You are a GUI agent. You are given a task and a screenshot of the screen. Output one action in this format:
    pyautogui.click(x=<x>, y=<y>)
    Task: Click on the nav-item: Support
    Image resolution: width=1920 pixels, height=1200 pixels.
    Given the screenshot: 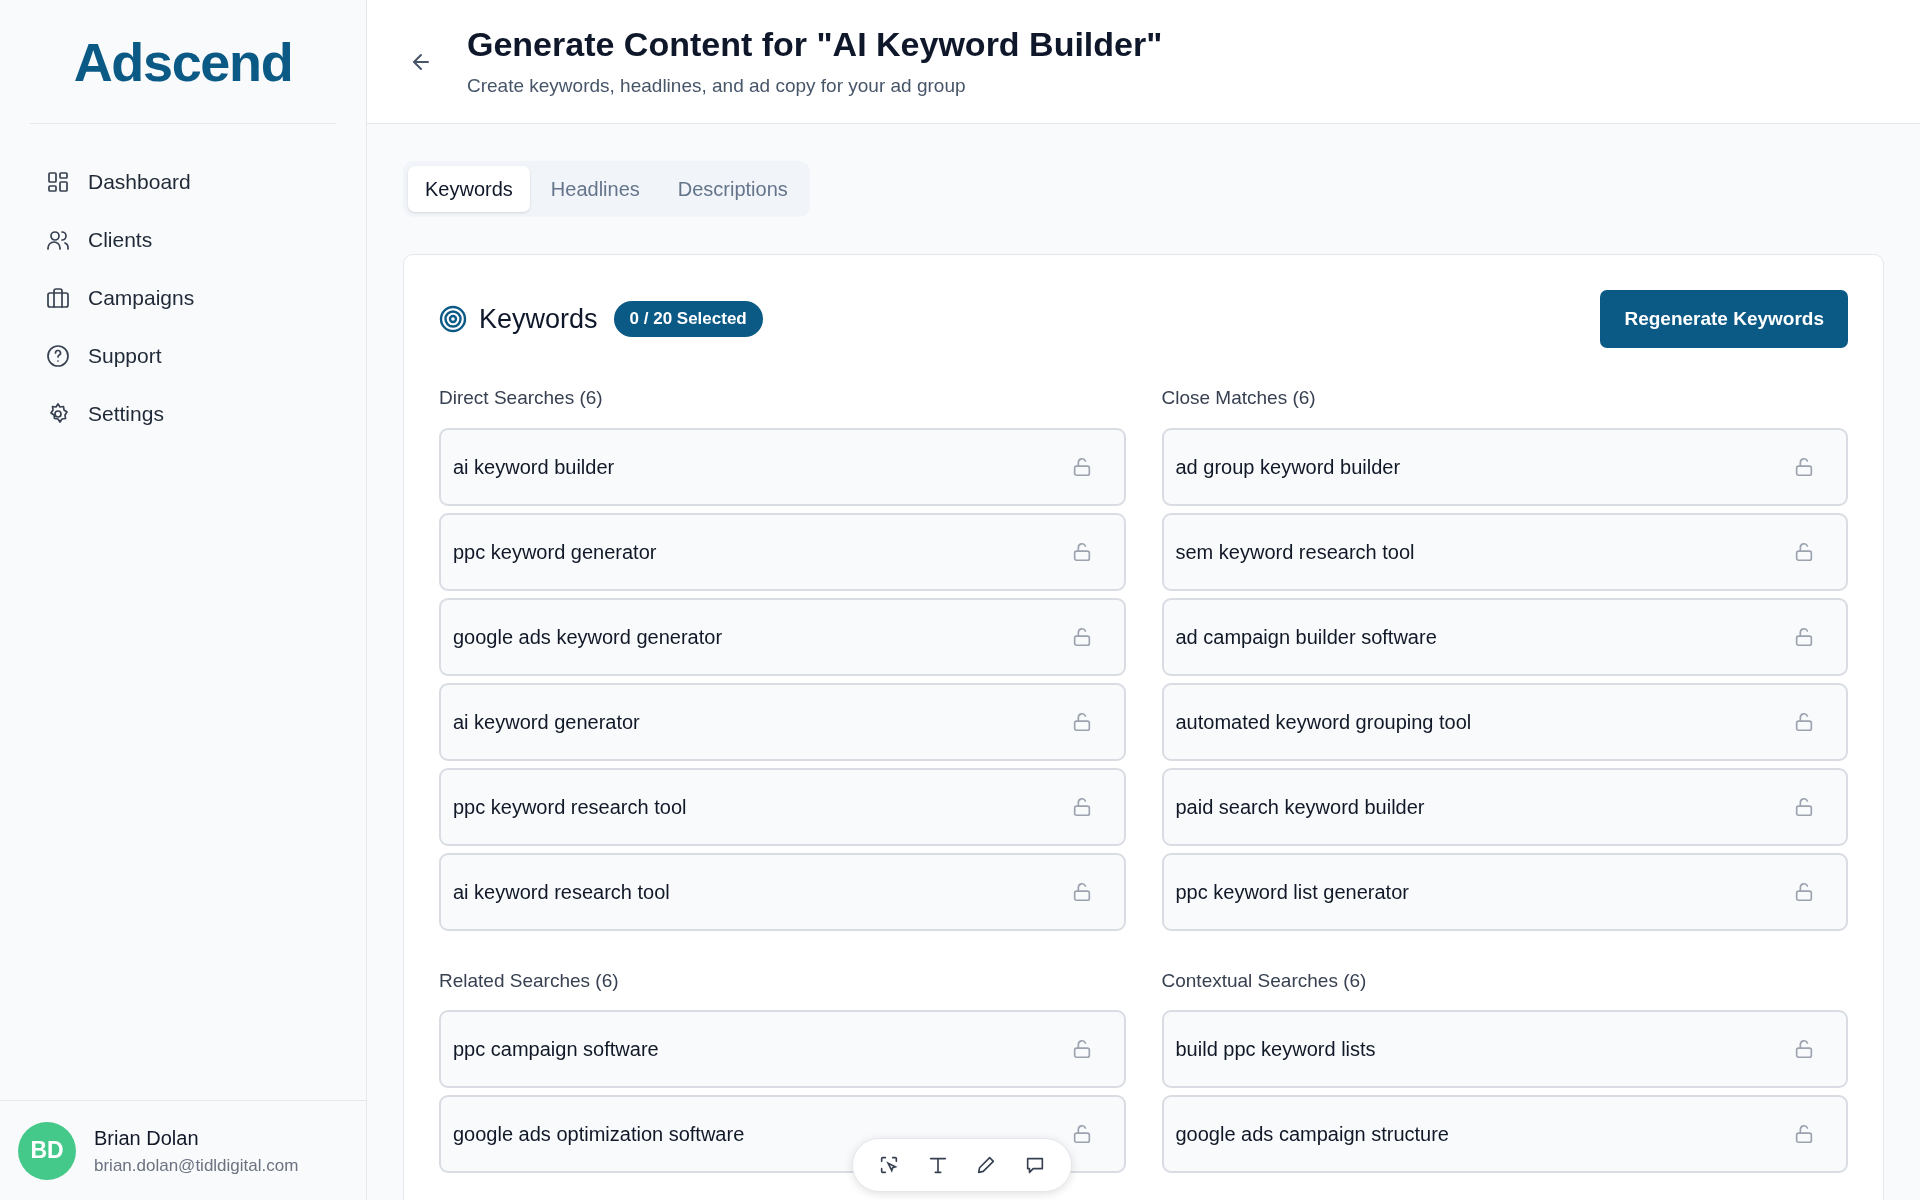 What is the action you would take?
    pyautogui.click(x=183, y=356)
    